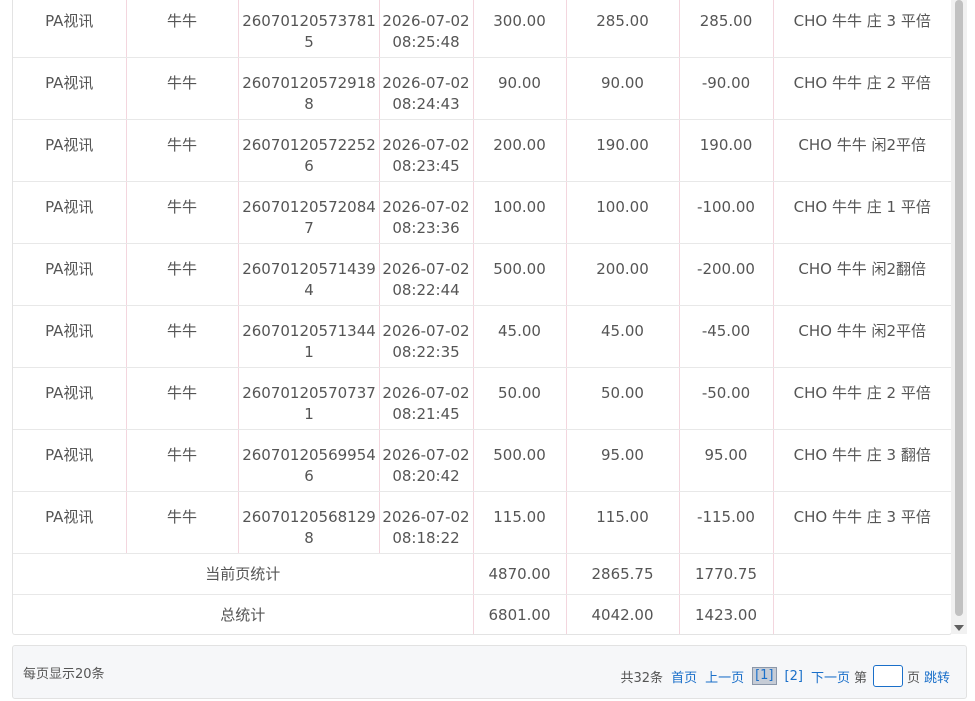 This screenshot has width=975, height=701. I want to click on win-loss-cell: -50.00, so click(726, 398).